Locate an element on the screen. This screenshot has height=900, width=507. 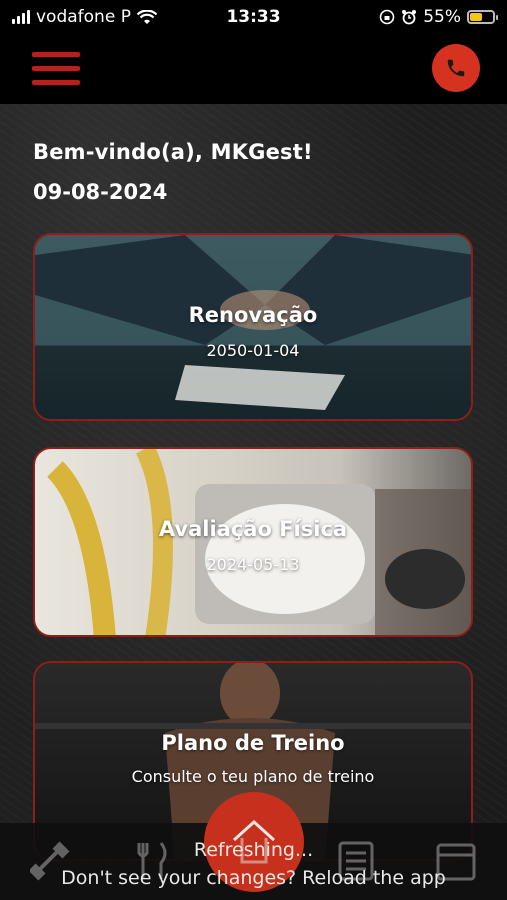
reload-hint: Don't see your changes? Reload the app is located at coordinates (253, 878).